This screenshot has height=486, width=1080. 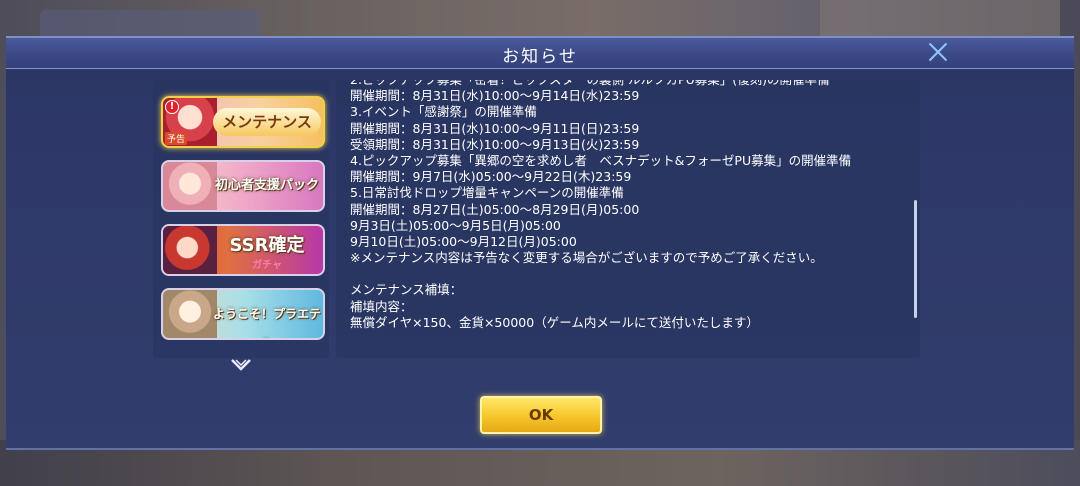 What do you see at coordinates (463, 241) in the screenshot?
I see `notice-line: 9月10日(土)05:00～9月12日(月)05:00` at bounding box center [463, 241].